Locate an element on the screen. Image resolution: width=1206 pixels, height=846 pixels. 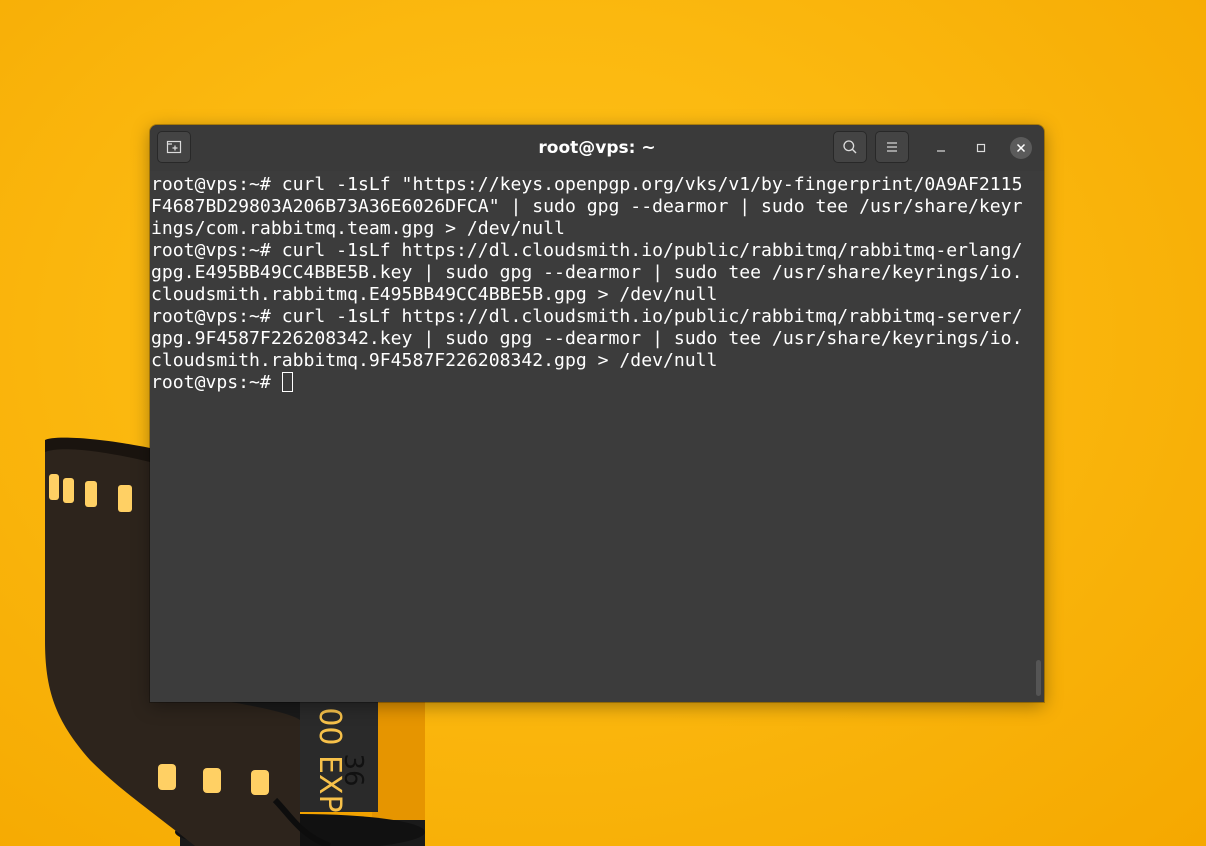
terminal-prompt-line: root@vps:~# is located at coordinates (593, 383).